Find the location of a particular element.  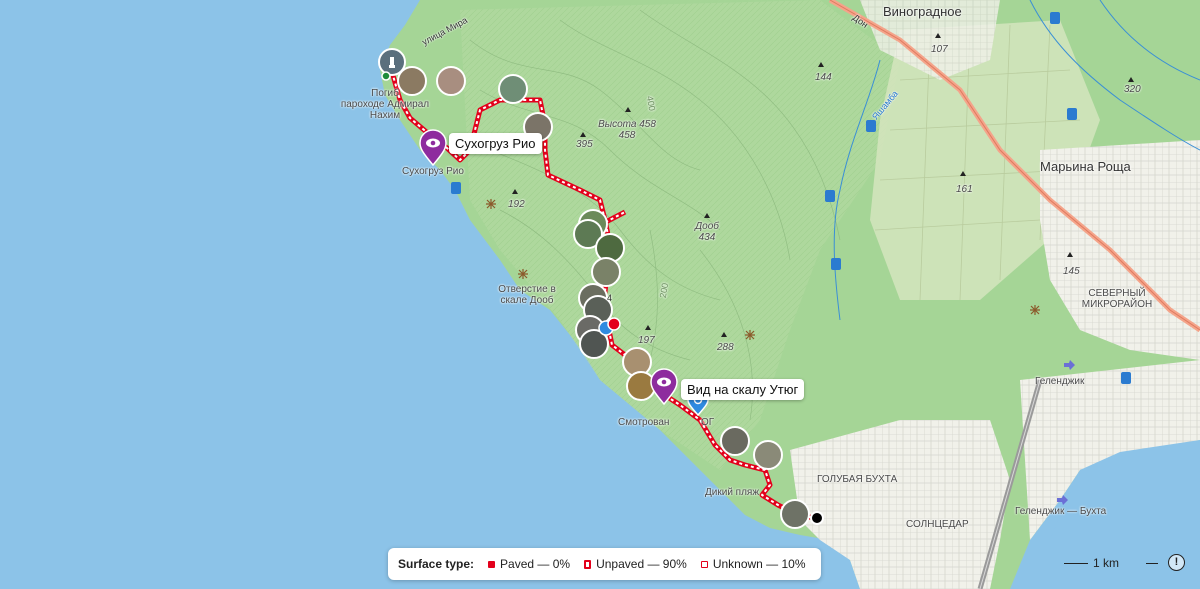

place-severny-line2: МИКРОРАЙОН is located at coordinates (1117, 304).